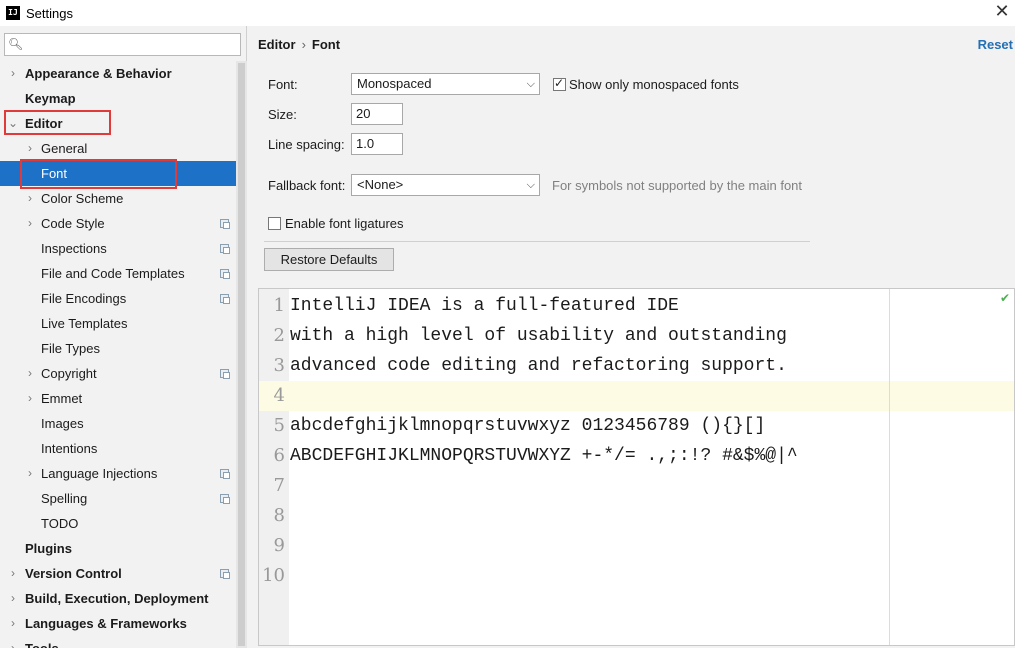  I want to click on sidebar-item-general: › General, so click(118, 148).